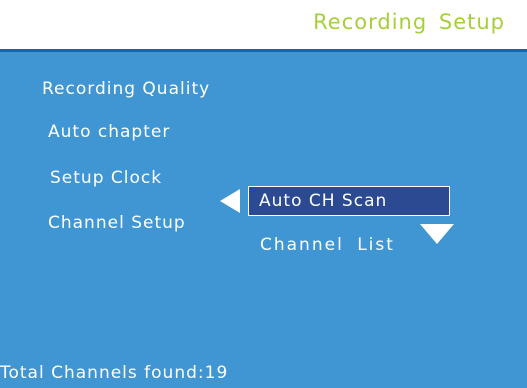  I want to click on menu-item-channel-setup: Channel Setup, so click(117, 223).